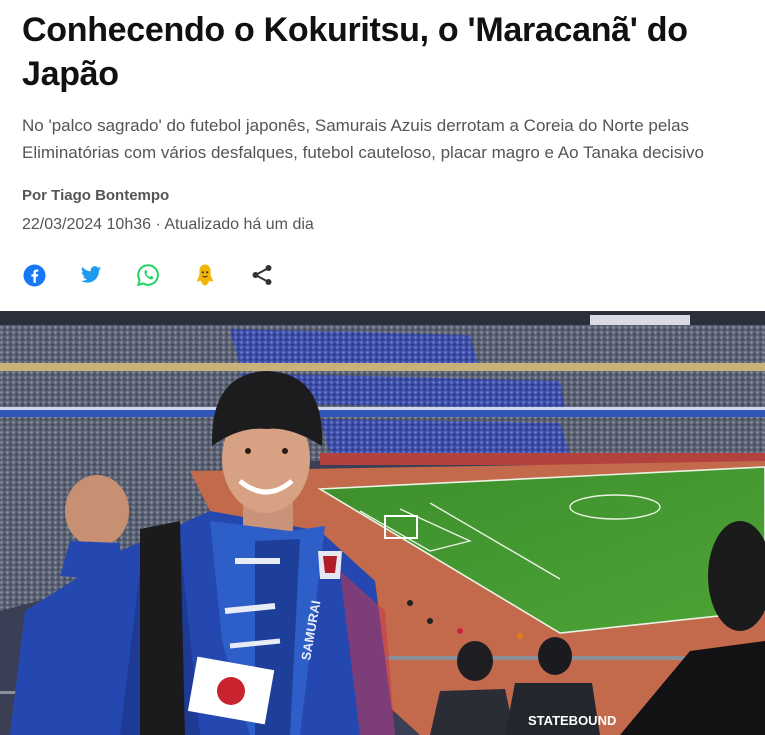 This screenshot has height=735, width=765. I want to click on facebook-icon, so click(34, 275).